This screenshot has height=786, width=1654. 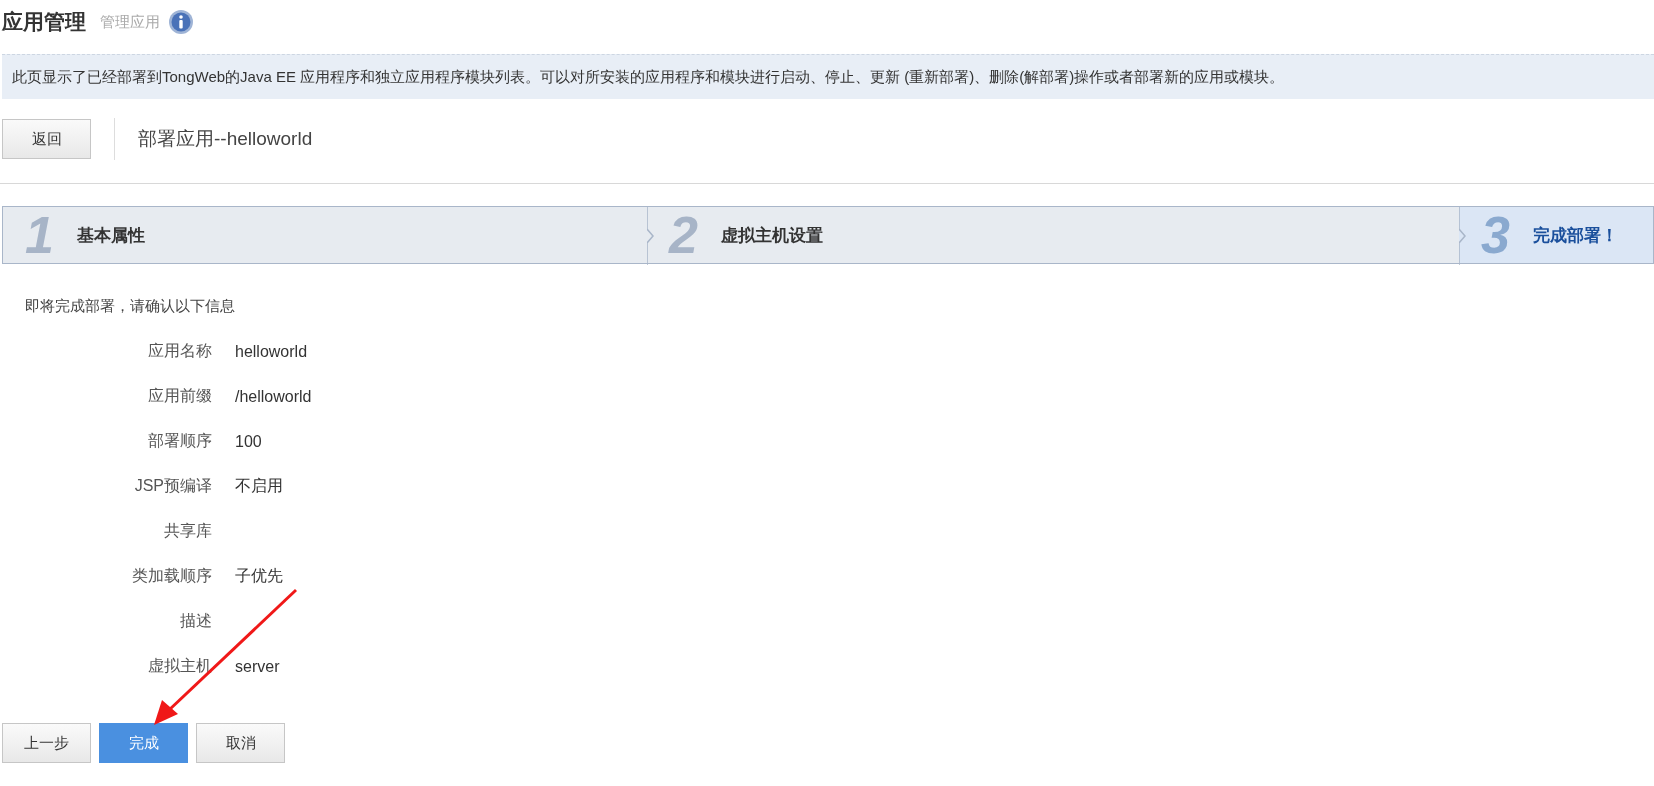 What do you see at coordinates (111, 235) in the screenshot?
I see `step-label: 基本属性` at bounding box center [111, 235].